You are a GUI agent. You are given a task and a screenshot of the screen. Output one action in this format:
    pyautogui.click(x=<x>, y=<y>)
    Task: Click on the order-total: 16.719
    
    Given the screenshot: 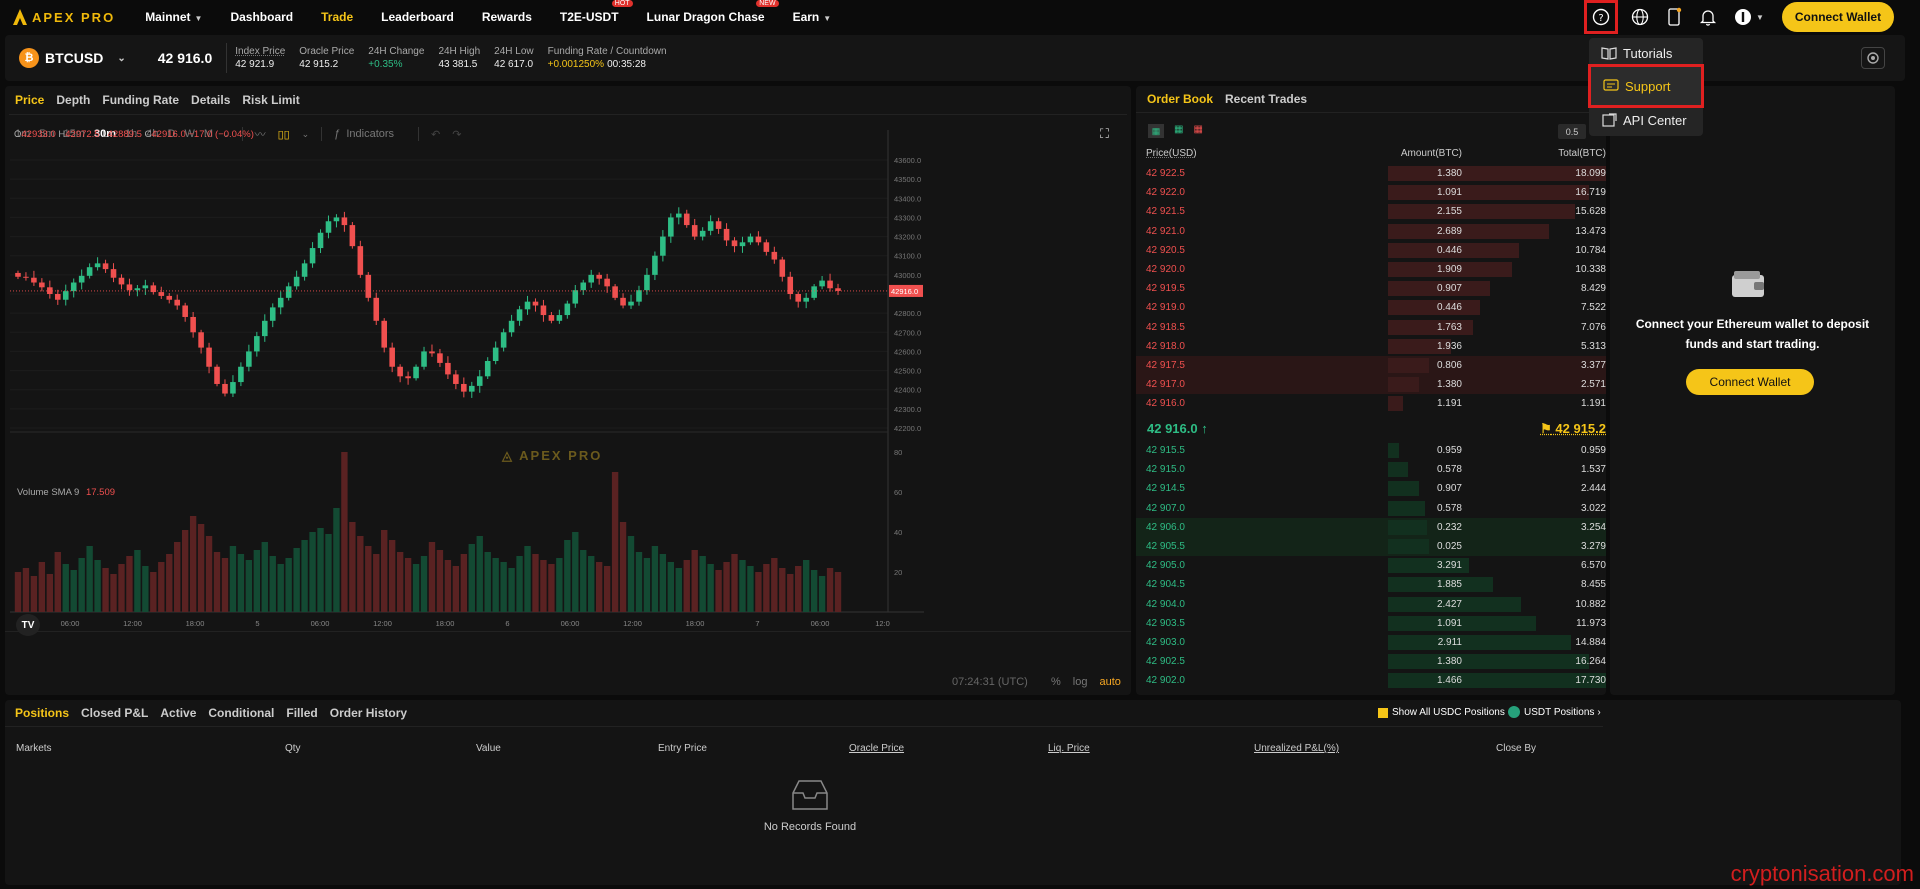 What is the action you would take?
    pyautogui.click(x=1590, y=193)
    